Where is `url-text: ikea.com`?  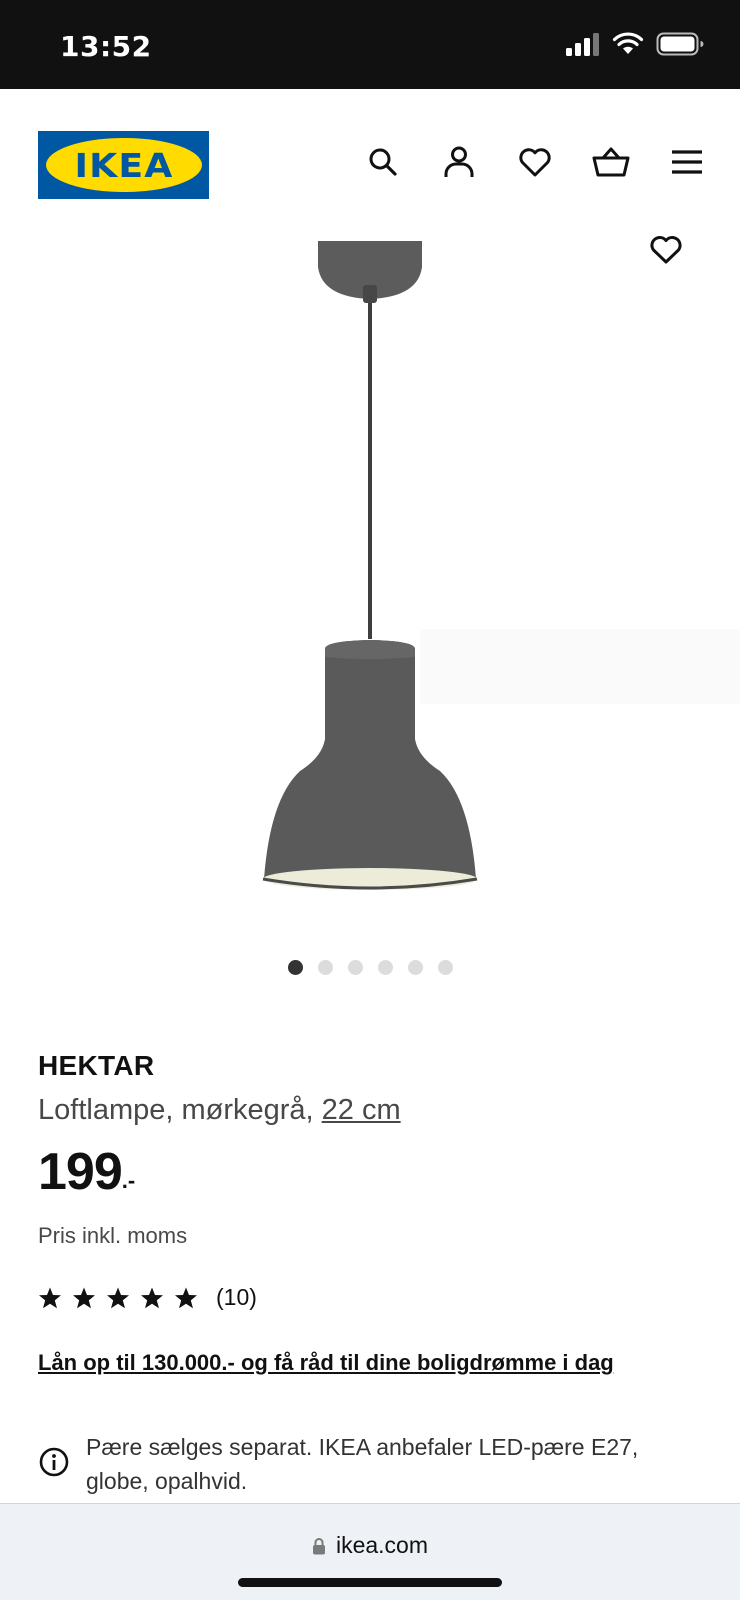
url-text: ikea.com is located at coordinates (382, 1545).